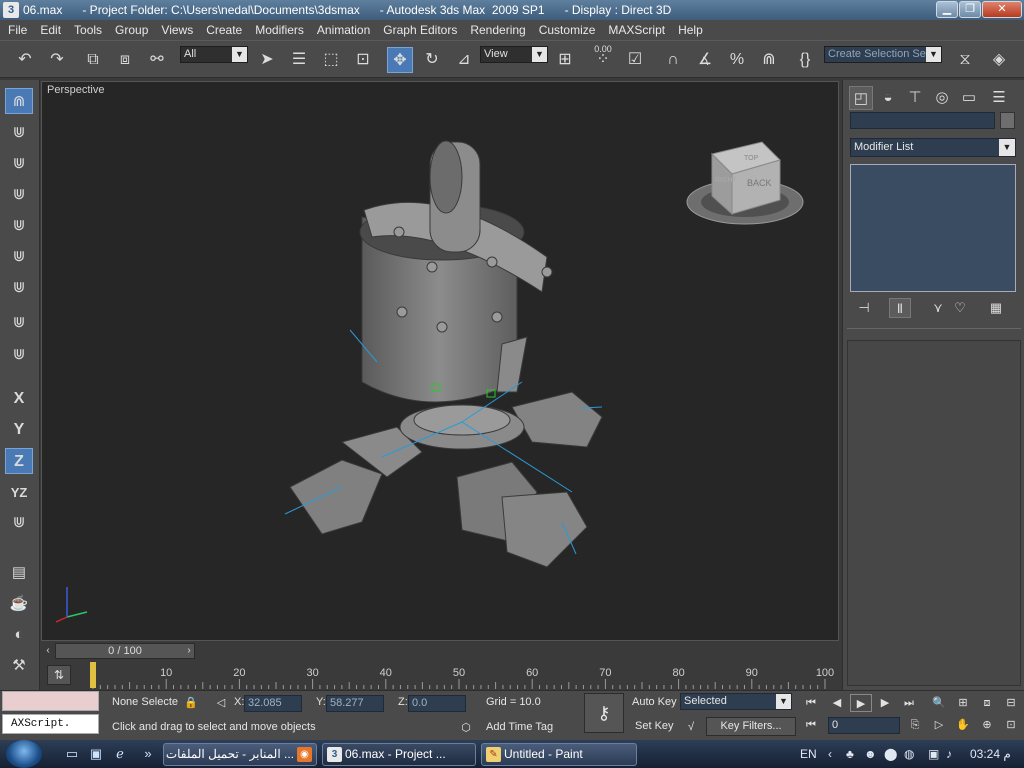  What do you see at coordinates (355, 703) in the screenshot?
I see `y-coordinate-field: 58.277` at bounding box center [355, 703].